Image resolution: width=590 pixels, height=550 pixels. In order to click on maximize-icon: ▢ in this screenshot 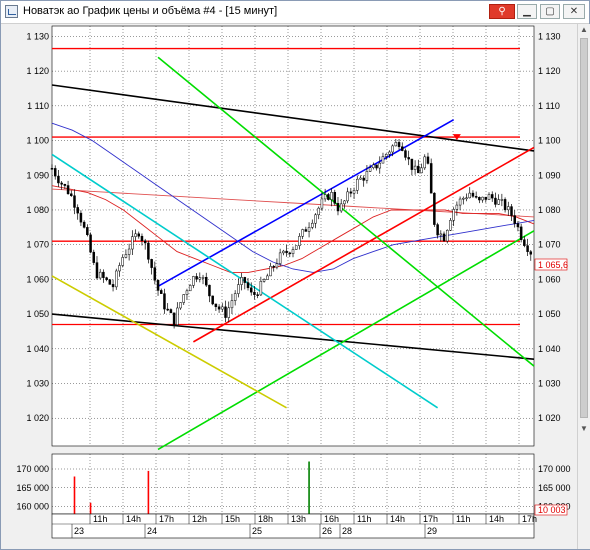, I will do `click(550, 11)`.